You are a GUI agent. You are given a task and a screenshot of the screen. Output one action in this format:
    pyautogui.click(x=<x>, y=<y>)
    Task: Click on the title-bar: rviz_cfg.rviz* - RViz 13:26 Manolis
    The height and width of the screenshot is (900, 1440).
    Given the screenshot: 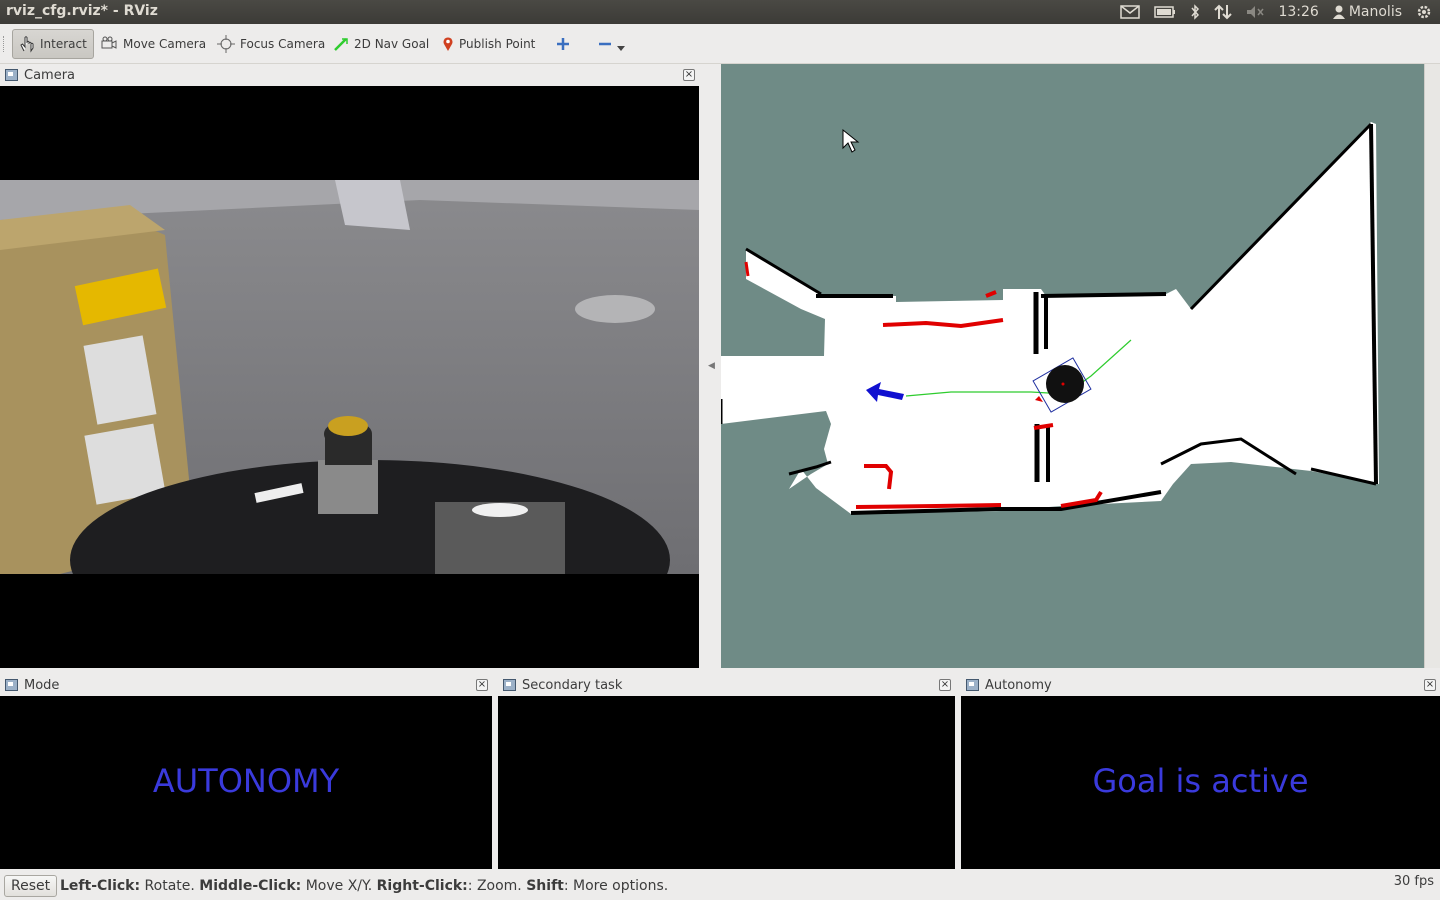 What is the action you would take?
    pyautogui.click(x=720, y=12)
    